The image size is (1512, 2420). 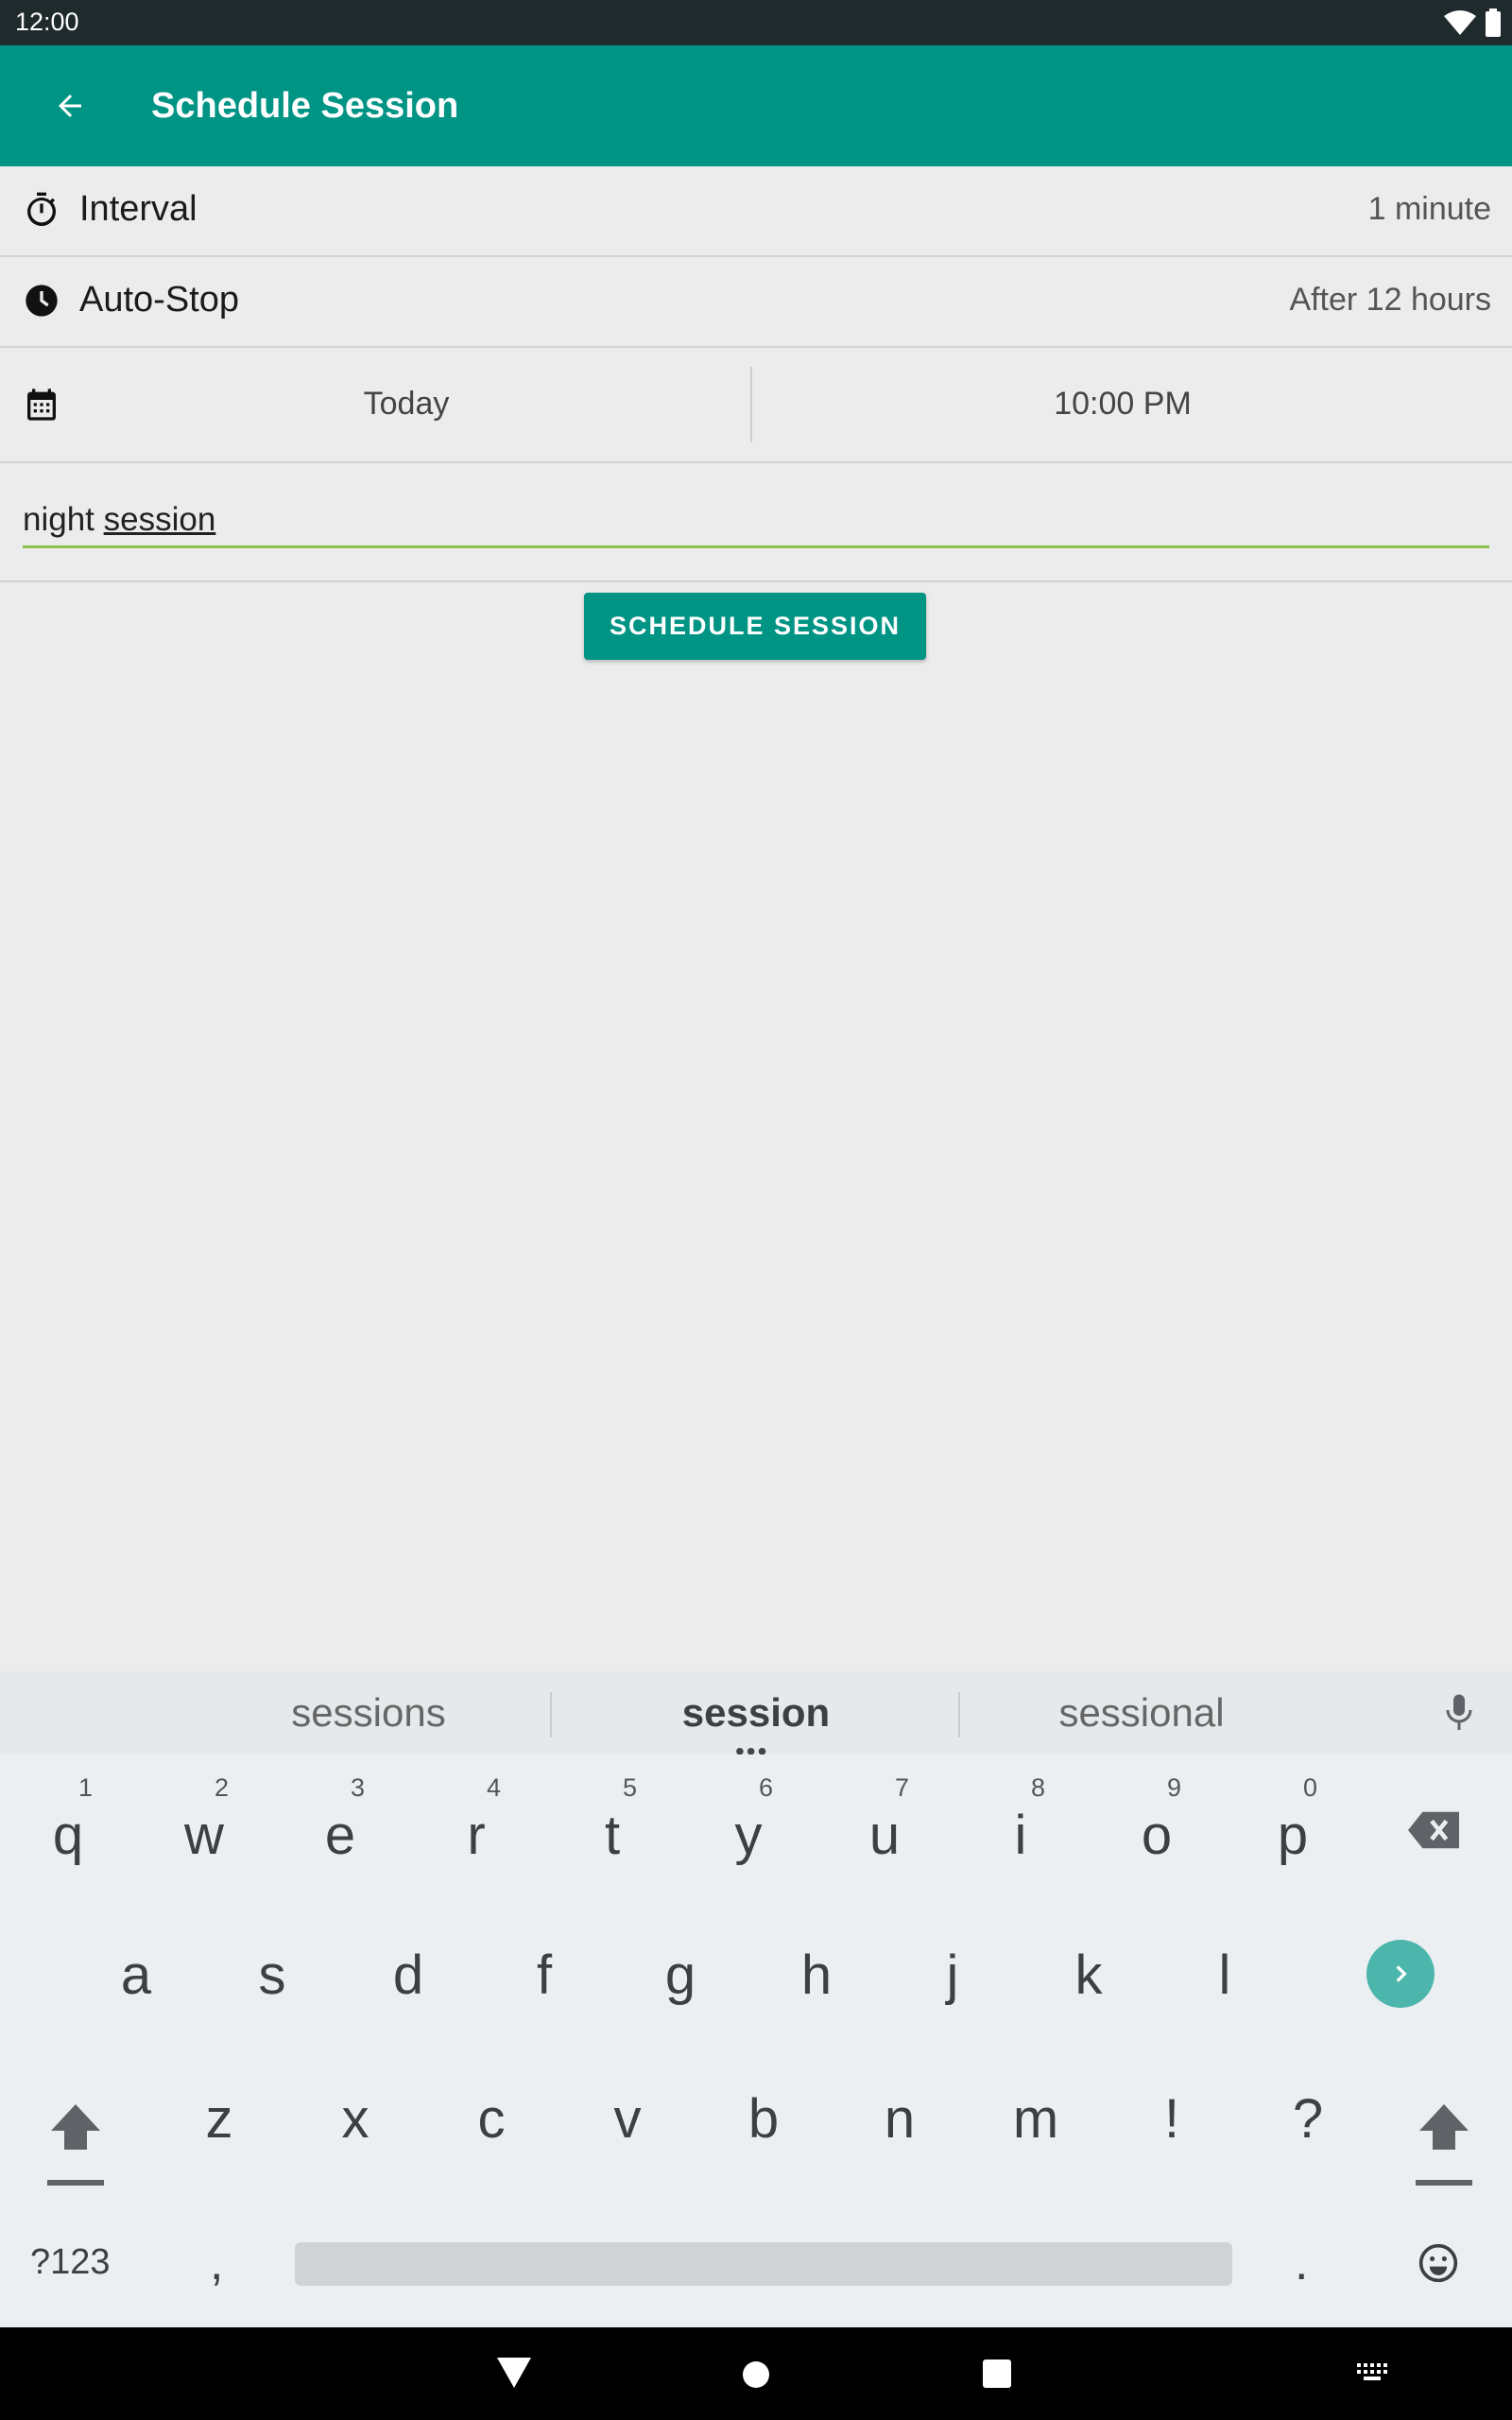 I want to click on key-hint: 4, so click(x=493, y=1787).